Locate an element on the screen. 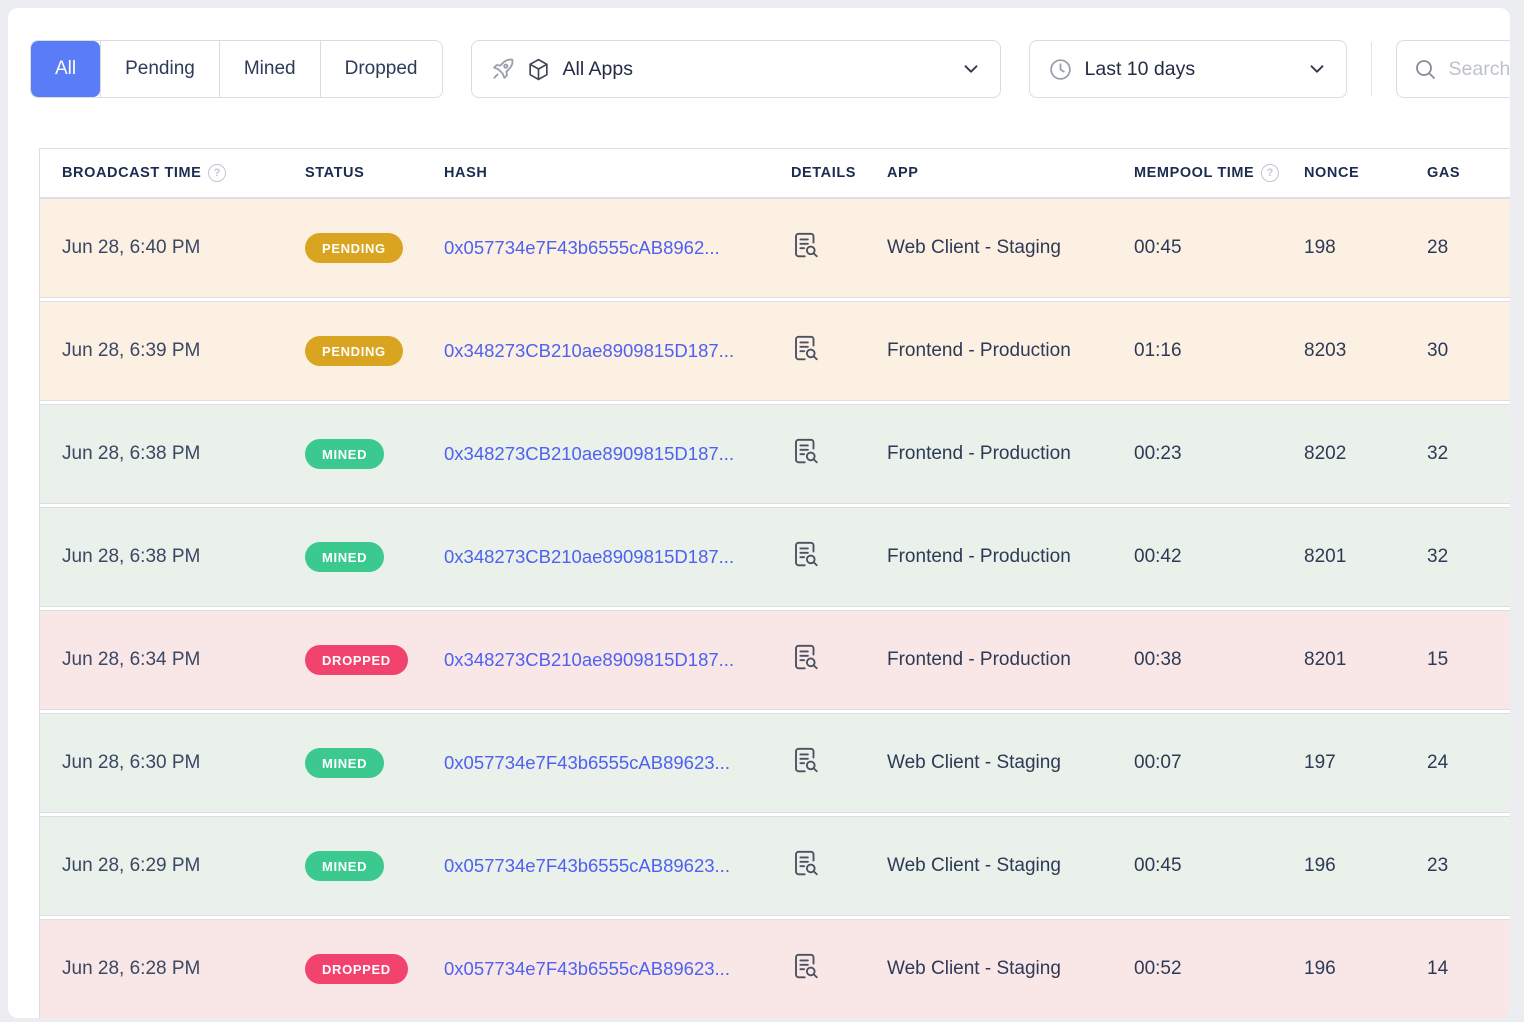 The width and height of the screenshot is (1524, 1022). col-details: DETAILS is located at coordinates (839, 173).